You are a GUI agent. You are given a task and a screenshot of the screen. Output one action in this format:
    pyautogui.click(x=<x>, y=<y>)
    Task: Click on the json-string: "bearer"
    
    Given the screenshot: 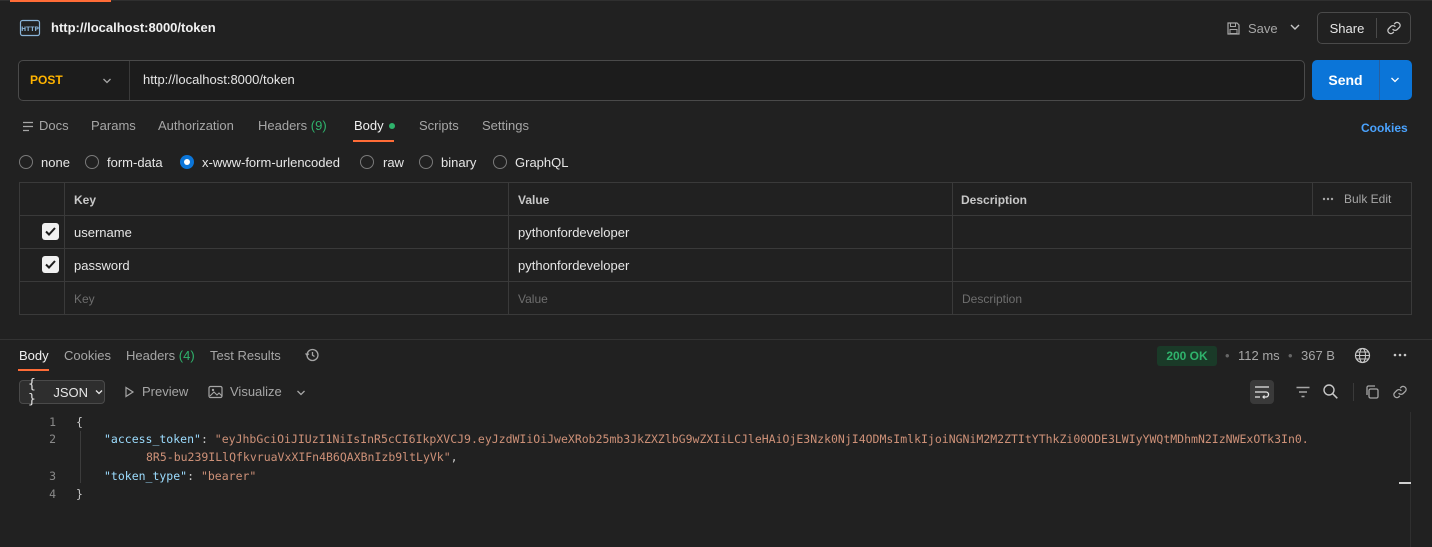 What is the action you would take?
    pyautogui.click(x=228, y=476)
    